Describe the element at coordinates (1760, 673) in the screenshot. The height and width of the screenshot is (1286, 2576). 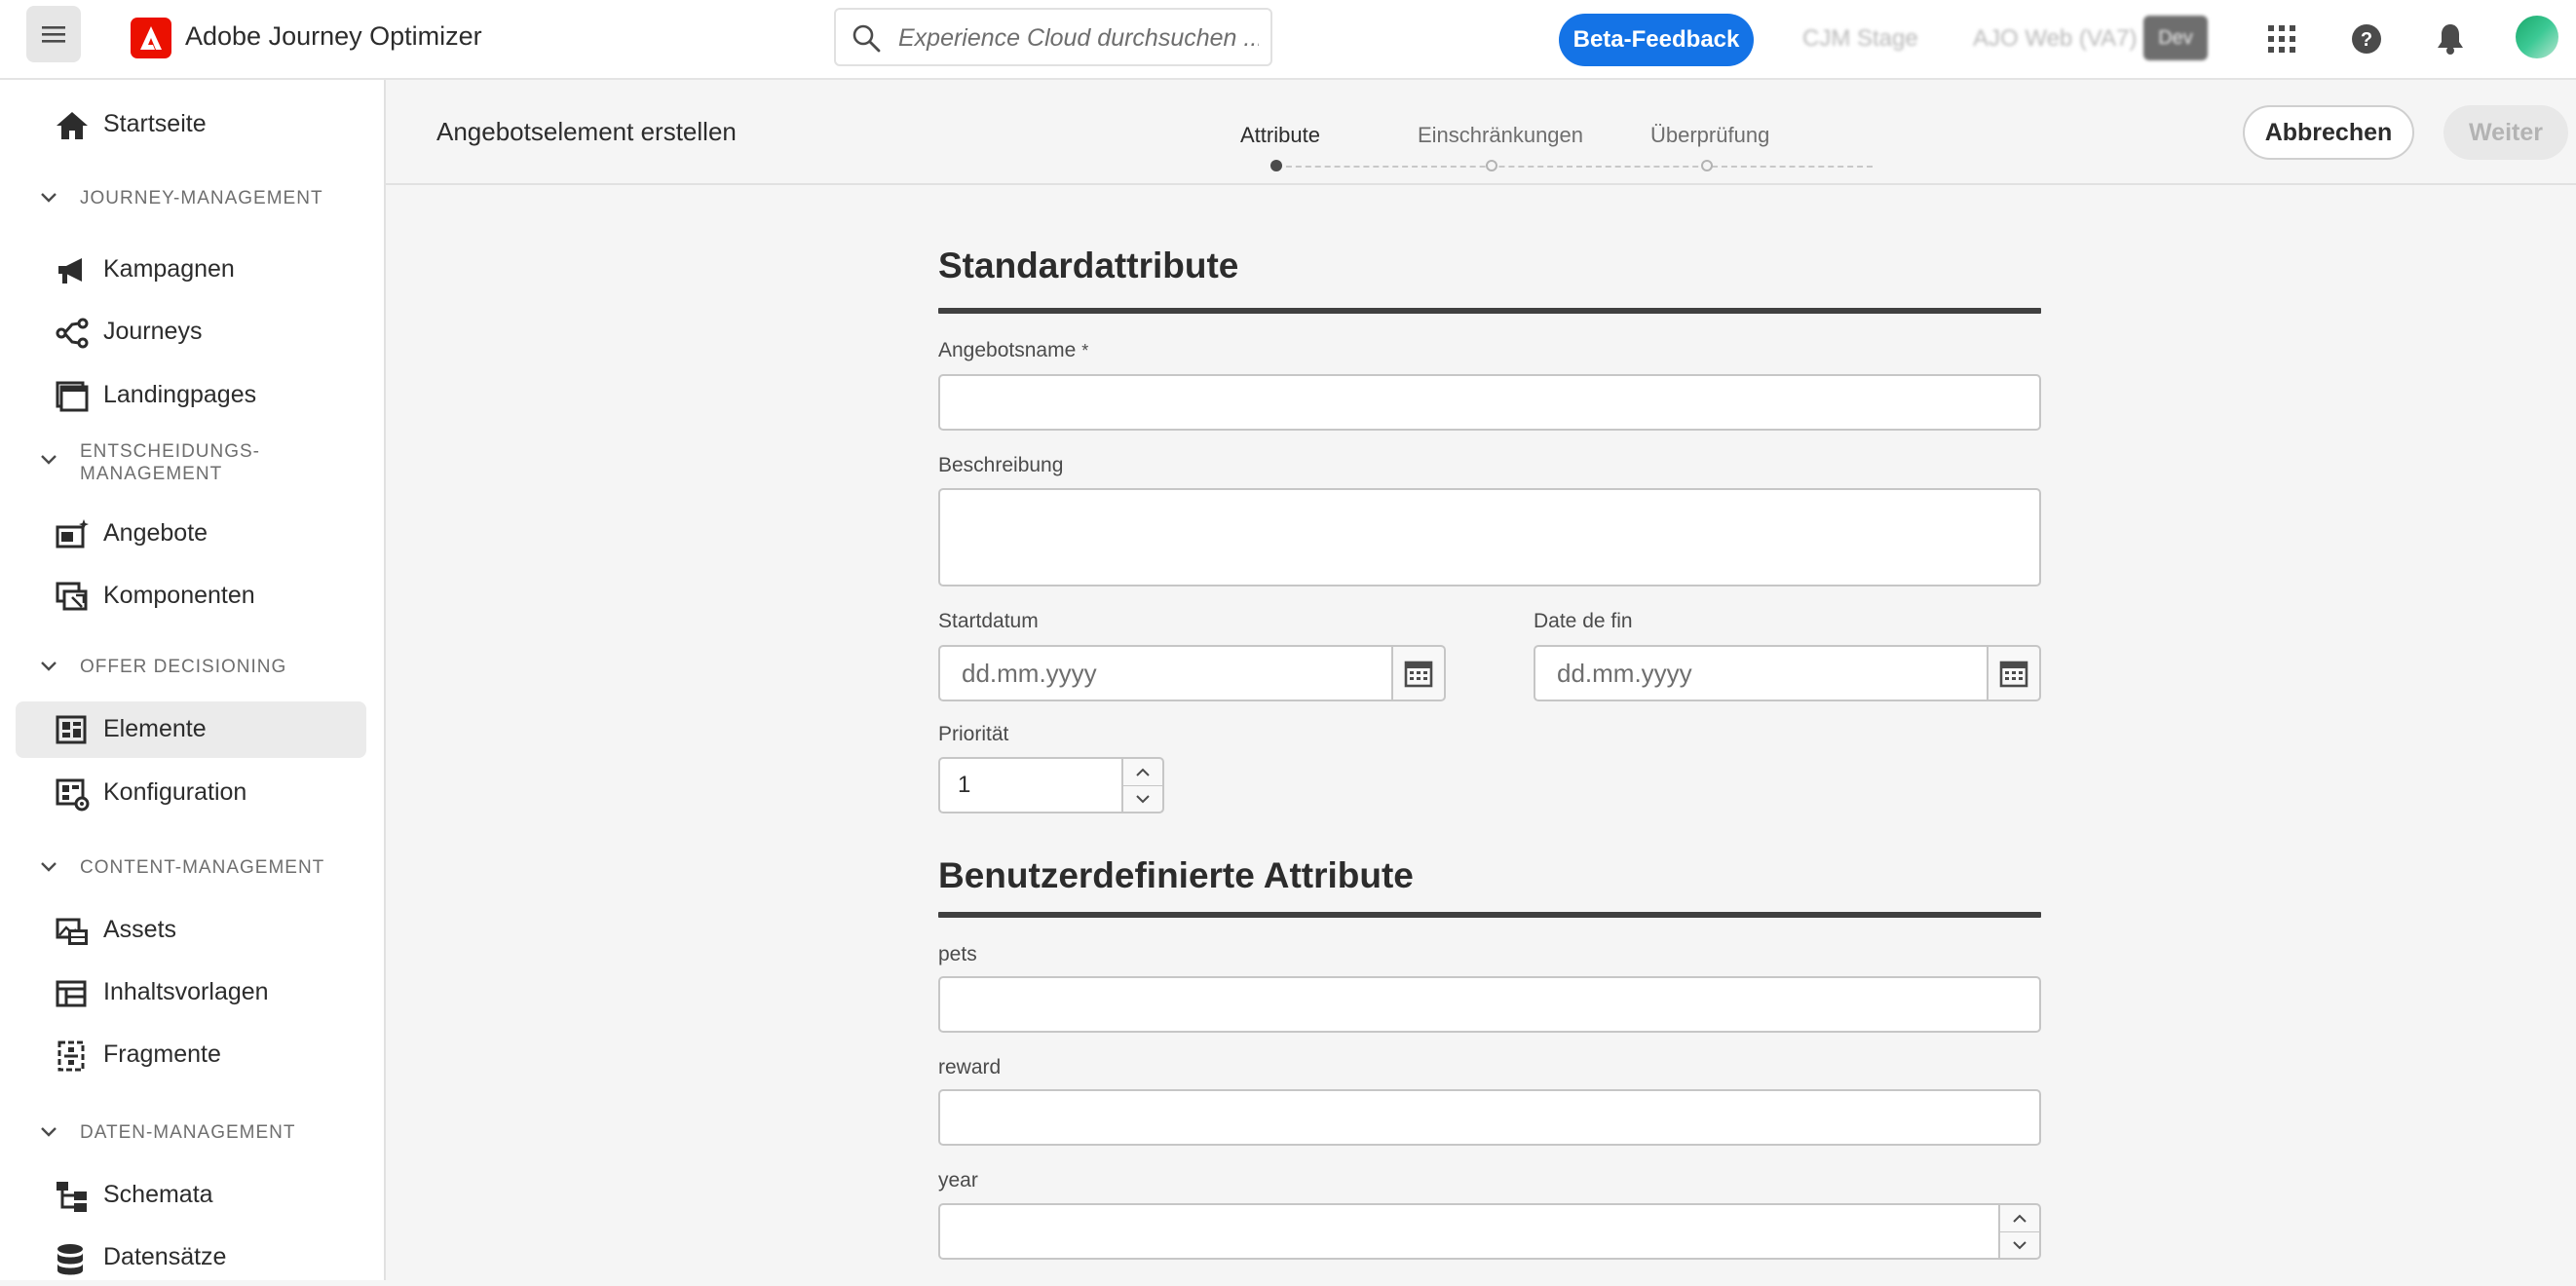
I see `end-date-input` at that location.